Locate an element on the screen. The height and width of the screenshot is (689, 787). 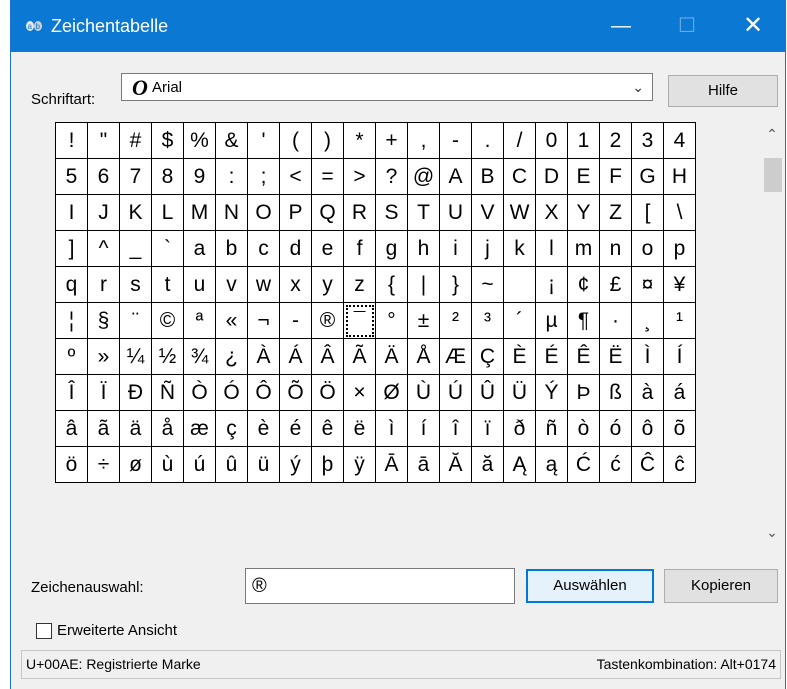
char-cell: © is located at coordinates (167, 320).